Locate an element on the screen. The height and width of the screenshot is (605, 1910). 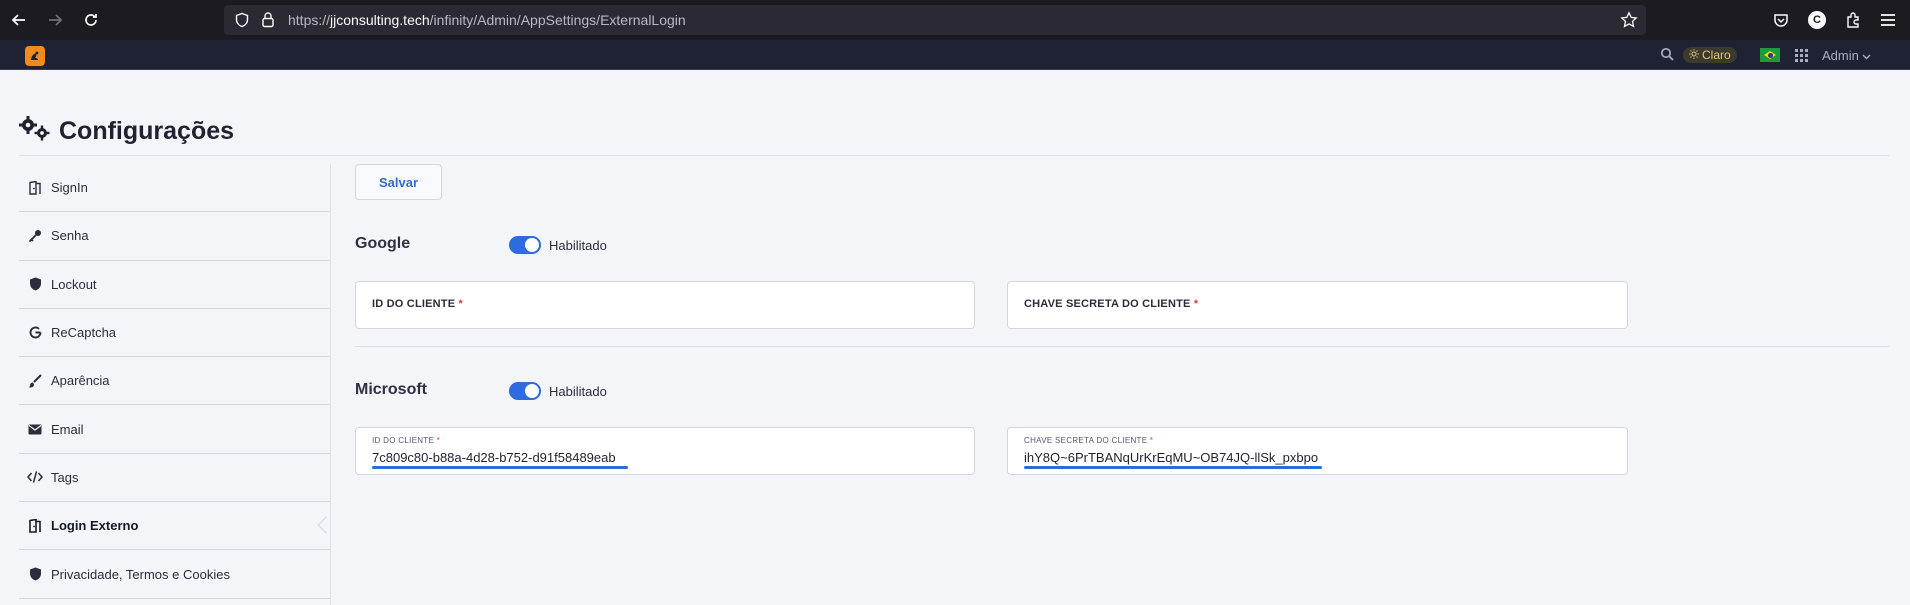
forward-icon is located at coordinates (55, 20).